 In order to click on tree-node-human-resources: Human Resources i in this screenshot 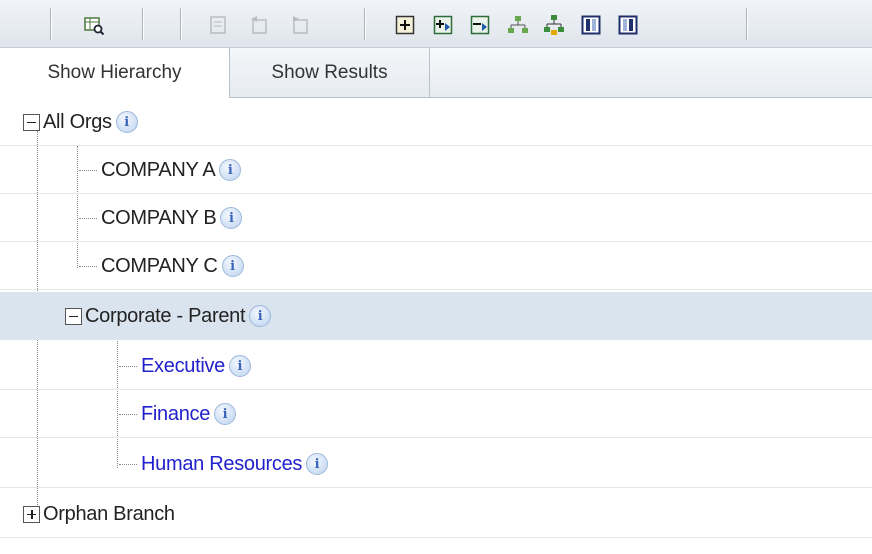, I will do `click(224, 464)`.